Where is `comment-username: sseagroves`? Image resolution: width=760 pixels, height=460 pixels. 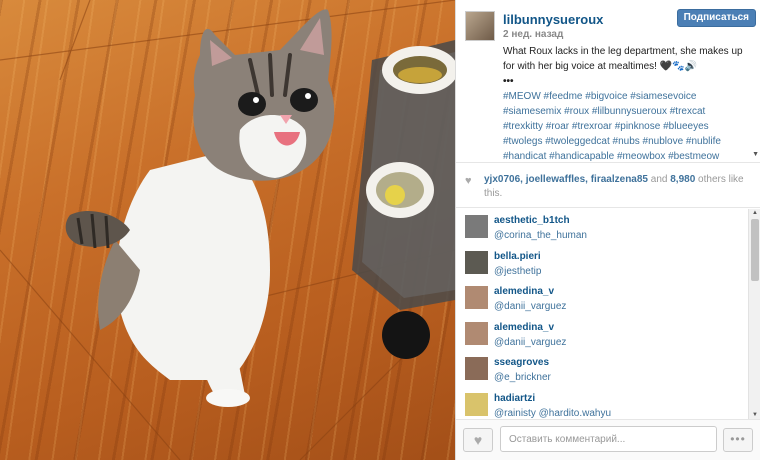
comment-username: sseagroves is located at coordinates (627, 363).